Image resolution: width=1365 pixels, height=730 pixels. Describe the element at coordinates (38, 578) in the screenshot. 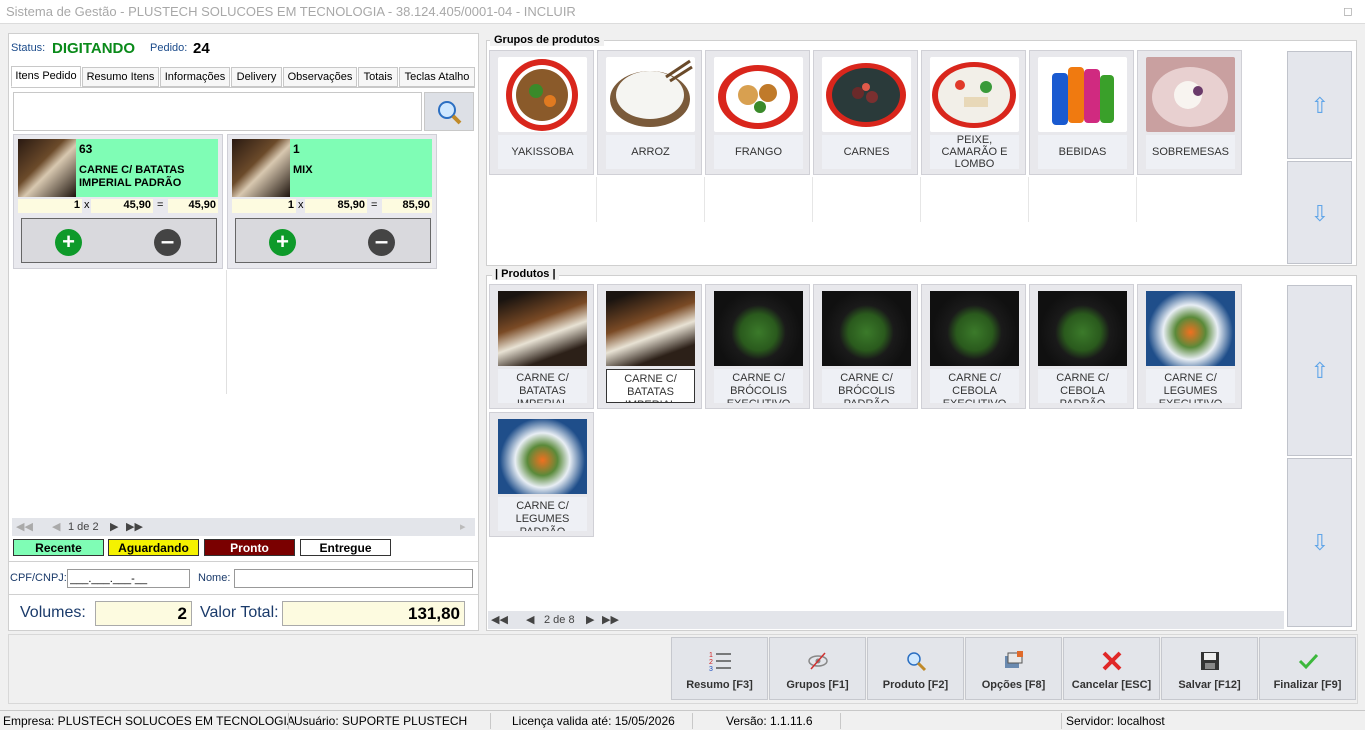

I see `cpf-label: CPF/CNPJ:` at that location.